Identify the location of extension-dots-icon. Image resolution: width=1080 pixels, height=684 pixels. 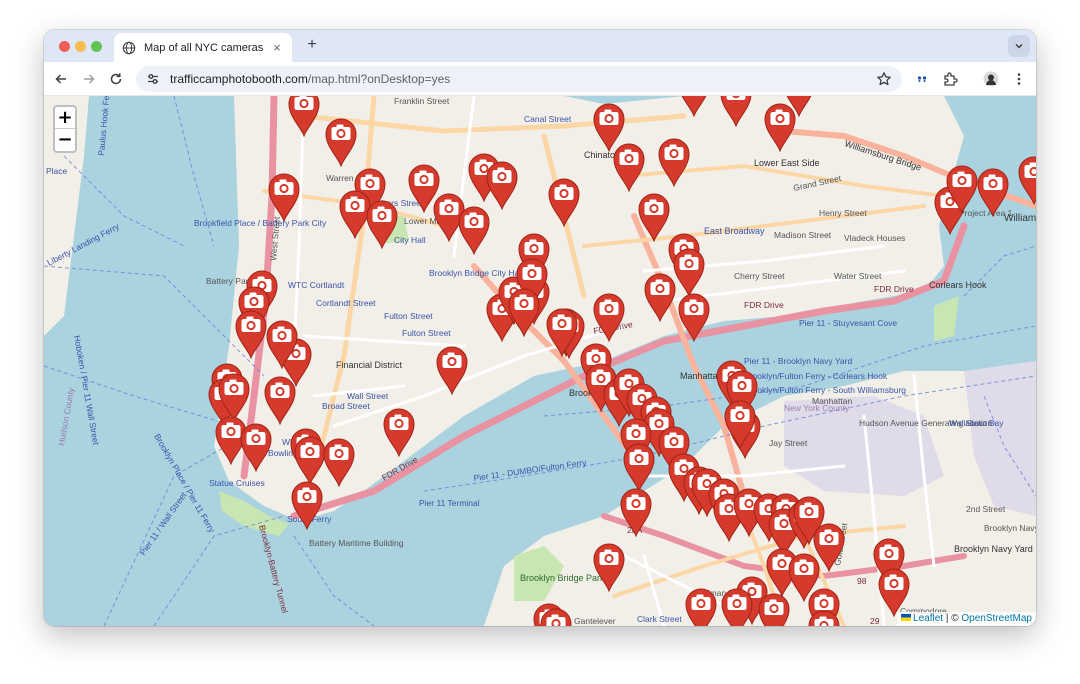
(922, 79).